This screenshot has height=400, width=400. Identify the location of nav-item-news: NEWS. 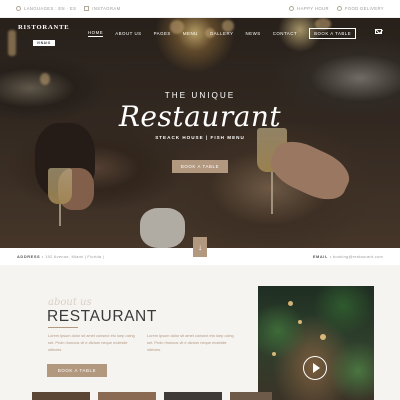
(253, 33).